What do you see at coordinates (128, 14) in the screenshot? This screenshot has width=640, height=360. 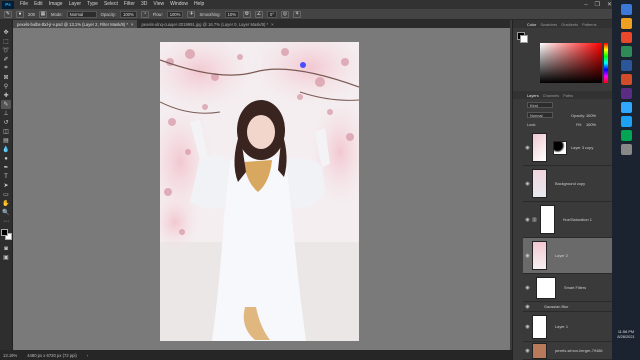 I see `opacity-field: 100%` at bounding box center [128, 14].